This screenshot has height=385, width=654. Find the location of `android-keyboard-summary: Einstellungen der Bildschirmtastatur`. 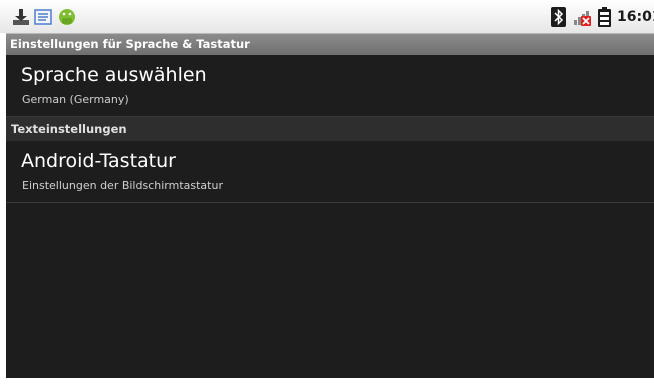

android-keyboard-summary: Einstellungen der Bildschirmtastatur is located at coordinates (122, 185).